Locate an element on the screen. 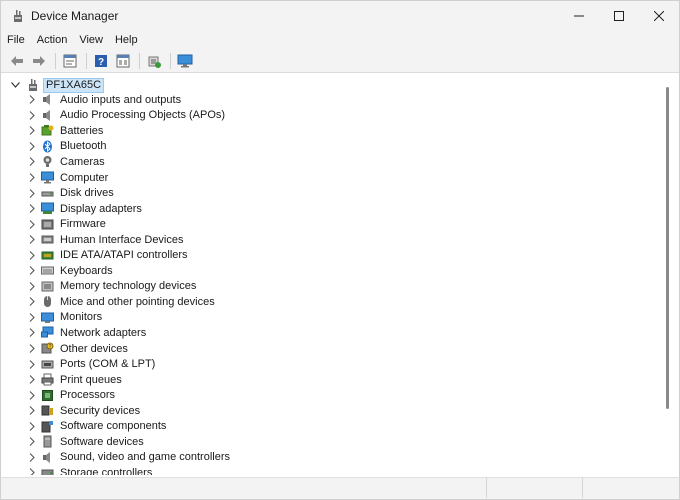 The image size is (680, 500). tree-item-label: Audio inputs and outputs is located at coordinates (121, 99).